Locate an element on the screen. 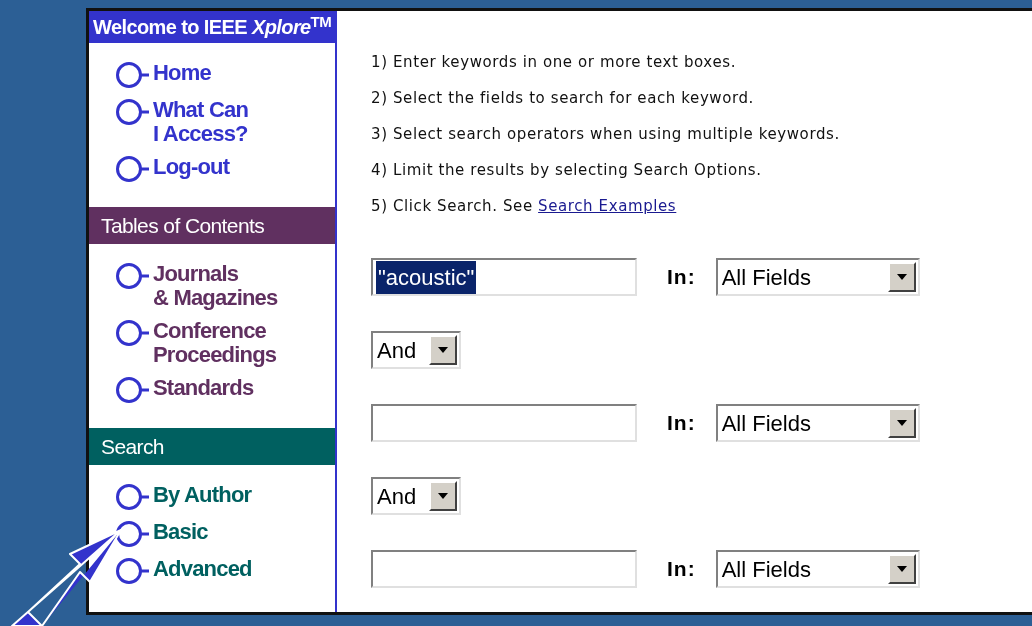 This screenshot has height=626, width=1032. instruction-text: 3) Select search operators when using multiple keywords. is located at coordinates (606, 134).